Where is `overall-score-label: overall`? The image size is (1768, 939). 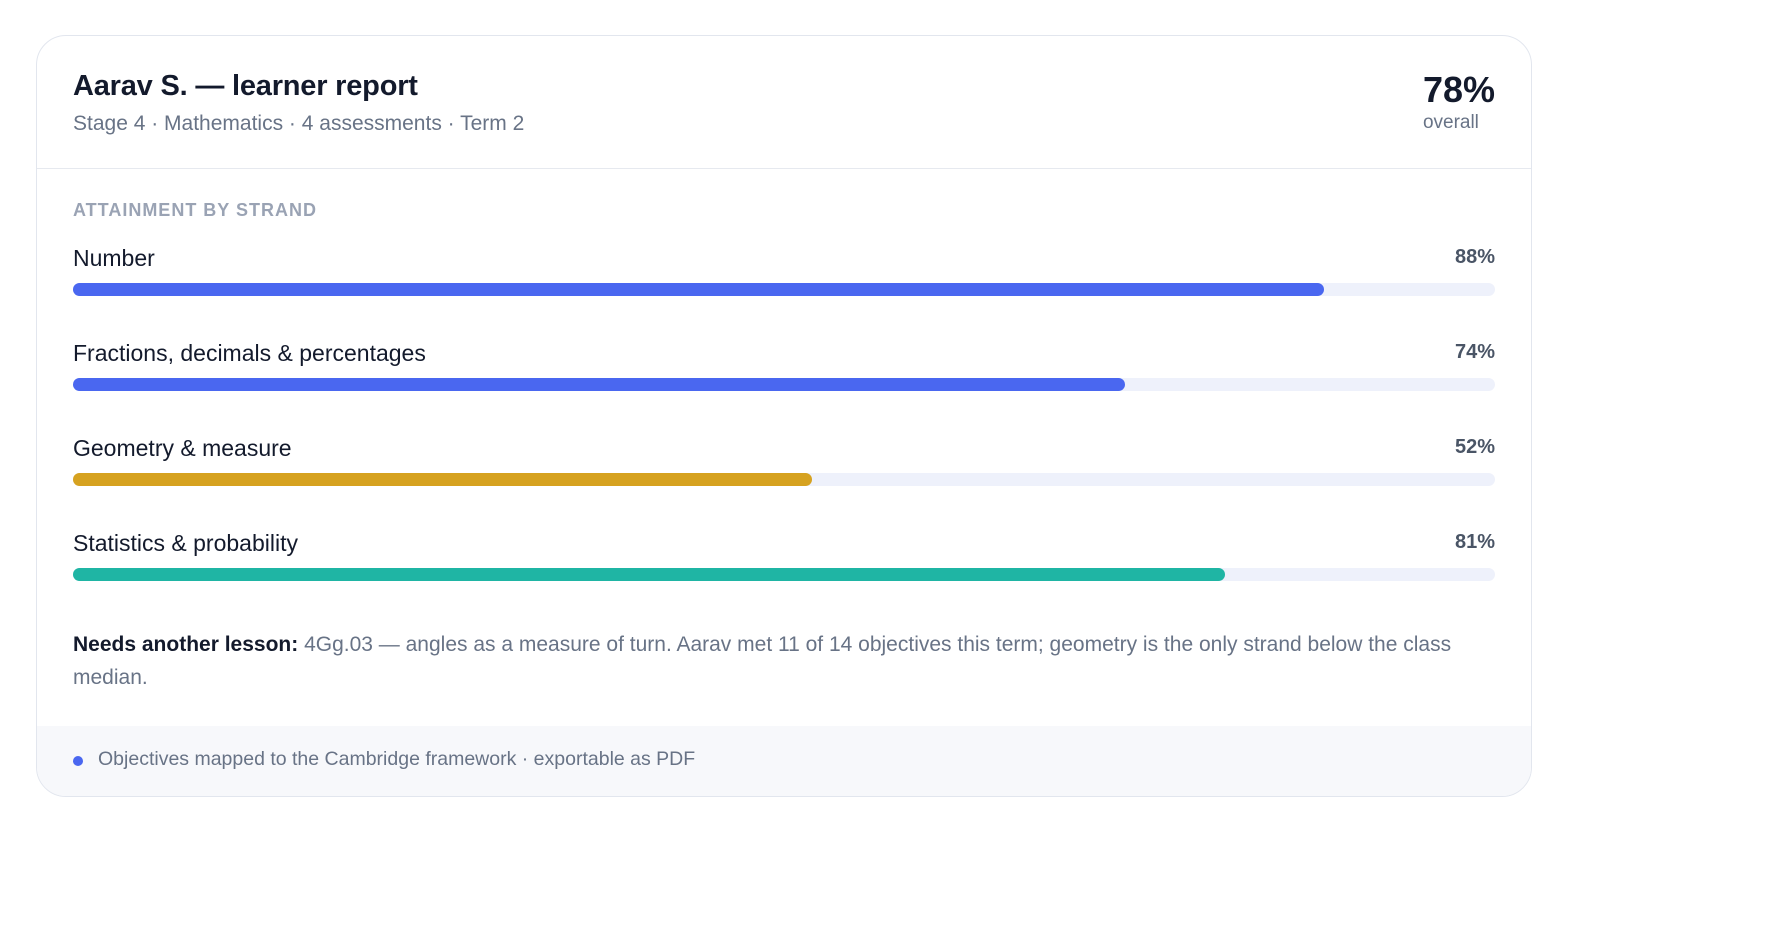
overall-score-label: overall is located at coordinates (1450, 122).